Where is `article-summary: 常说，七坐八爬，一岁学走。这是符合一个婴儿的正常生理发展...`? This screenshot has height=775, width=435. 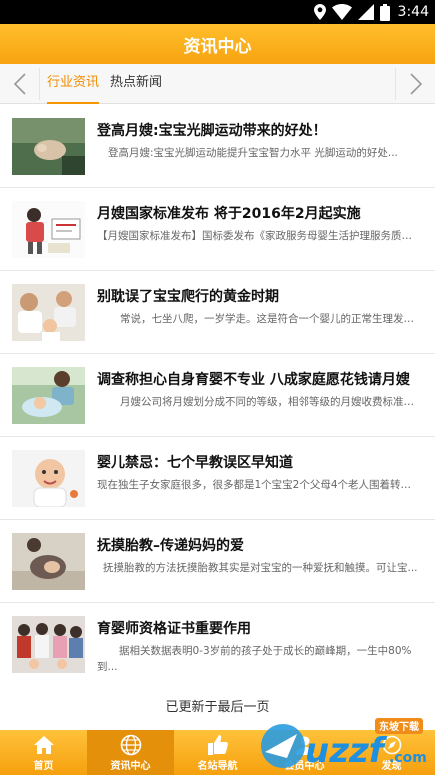
article-summary: 常说，七坐八爬，一岁学走。这是符合一个婴儿的正常生理发展... is located at coordinates (270, 319).